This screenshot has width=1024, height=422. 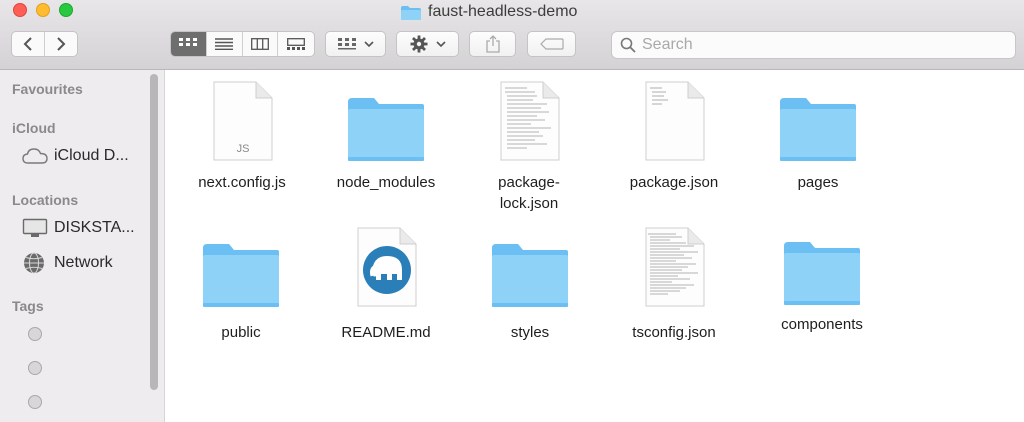 I want to click on file-name: next.config.js, so click(x=242, y=182).